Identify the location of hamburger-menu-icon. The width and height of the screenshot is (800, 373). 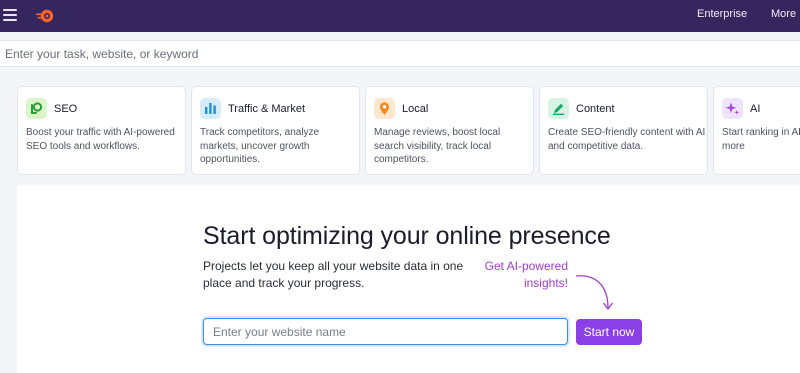
(11, 15).